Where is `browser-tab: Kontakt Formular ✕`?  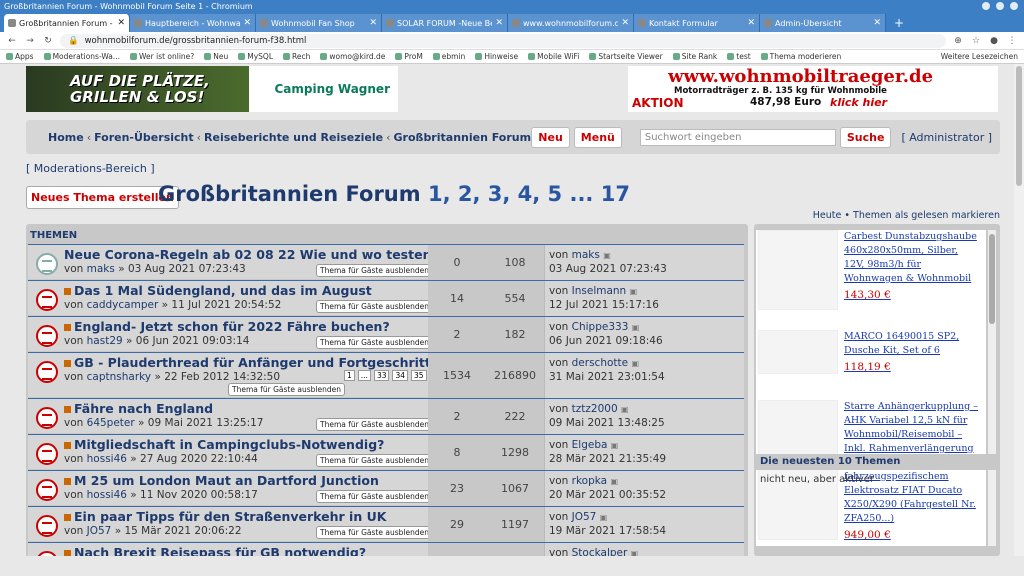
browser-tab: Kontakt Formular ✕ is located at coordinates (697, 23).